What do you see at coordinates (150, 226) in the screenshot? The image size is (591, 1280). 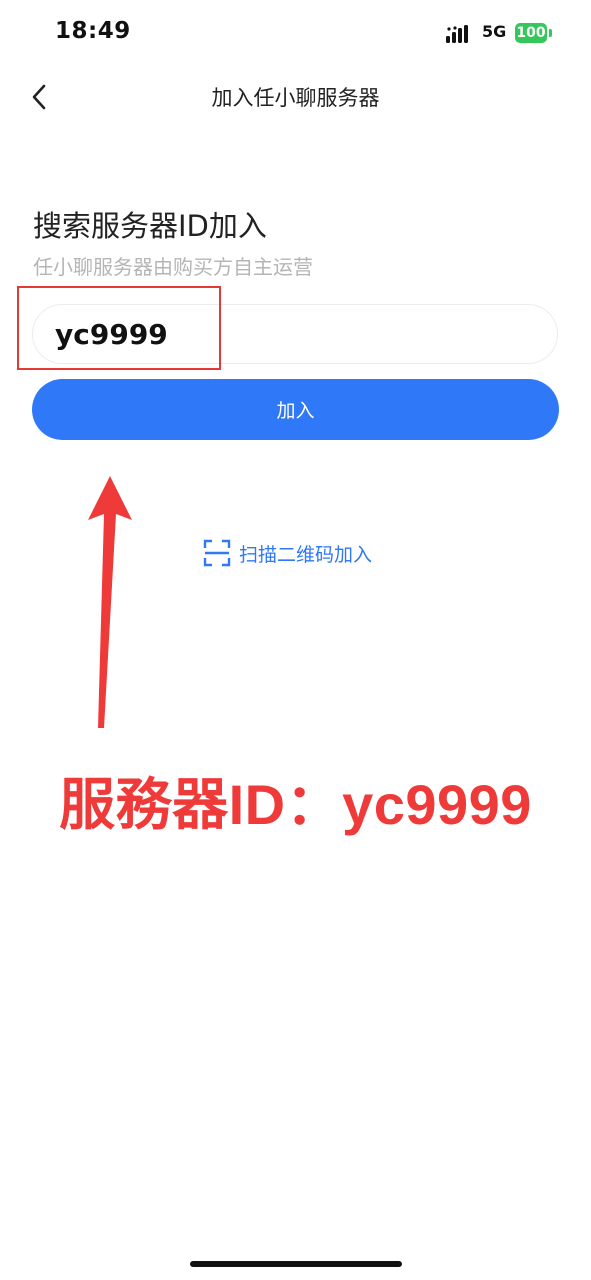 I see `search-heading: 搜索服务器ID加入` at bounding box center [150, 226].